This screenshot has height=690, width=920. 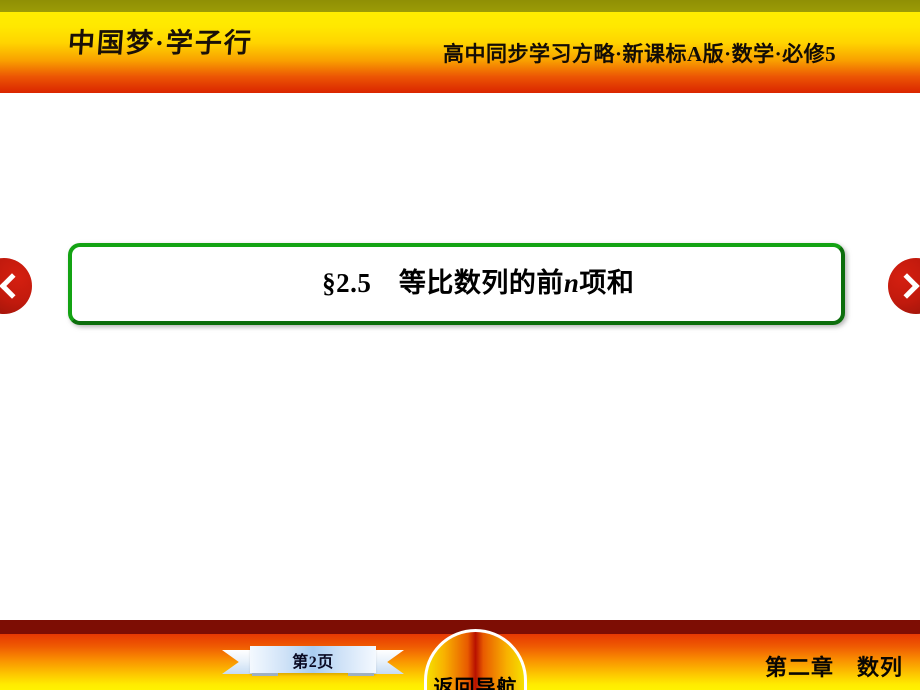 I want to click on section-title-variable: n, so click(x=571, y=282).